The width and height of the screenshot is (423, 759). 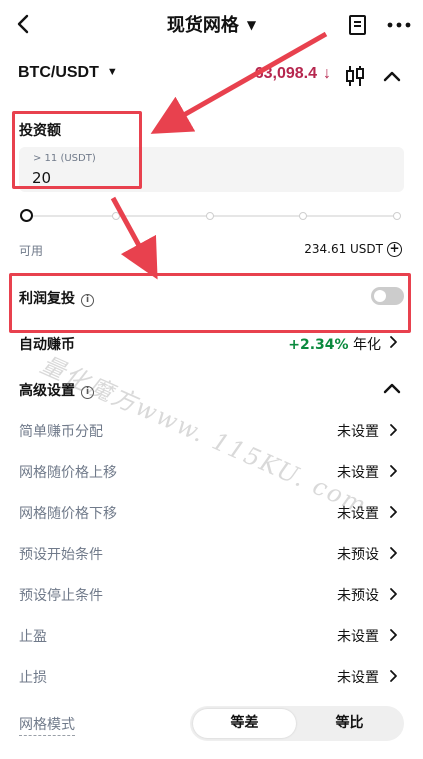 I want to click on grid-mode-segmented-control: 等差 等比, so click(x=297, y=723).